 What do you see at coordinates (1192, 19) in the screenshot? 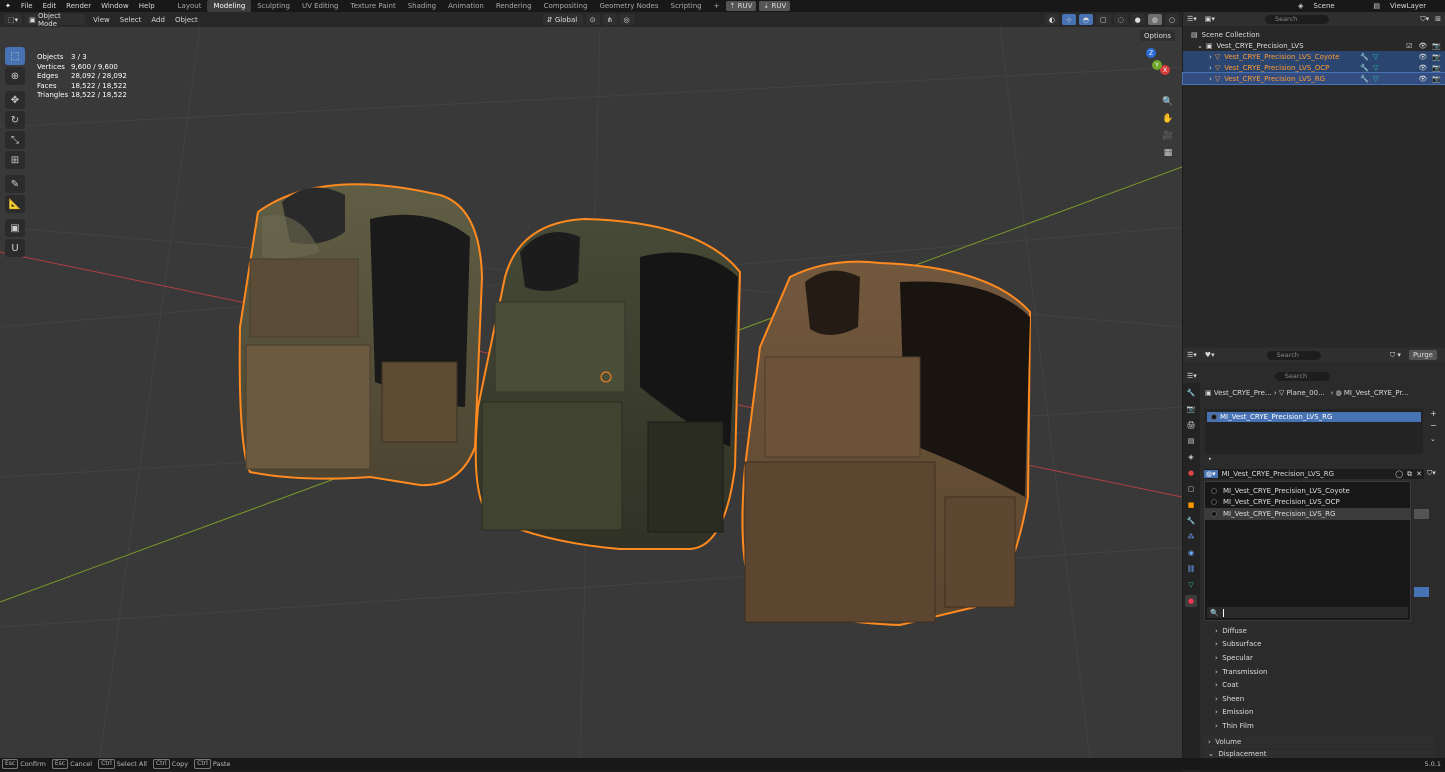
I see `outliner-editor-icon: ☰▾` at bounding box center [1192, 19].